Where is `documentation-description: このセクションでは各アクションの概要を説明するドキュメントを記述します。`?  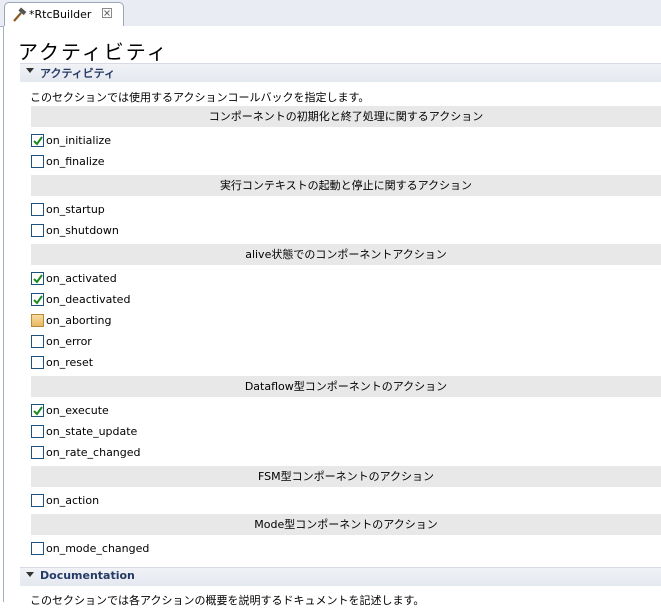
documentation-description: このセクションでは各アクションの概要を説明するドキュメントを記述します。 is located at coordinates (227, 600).